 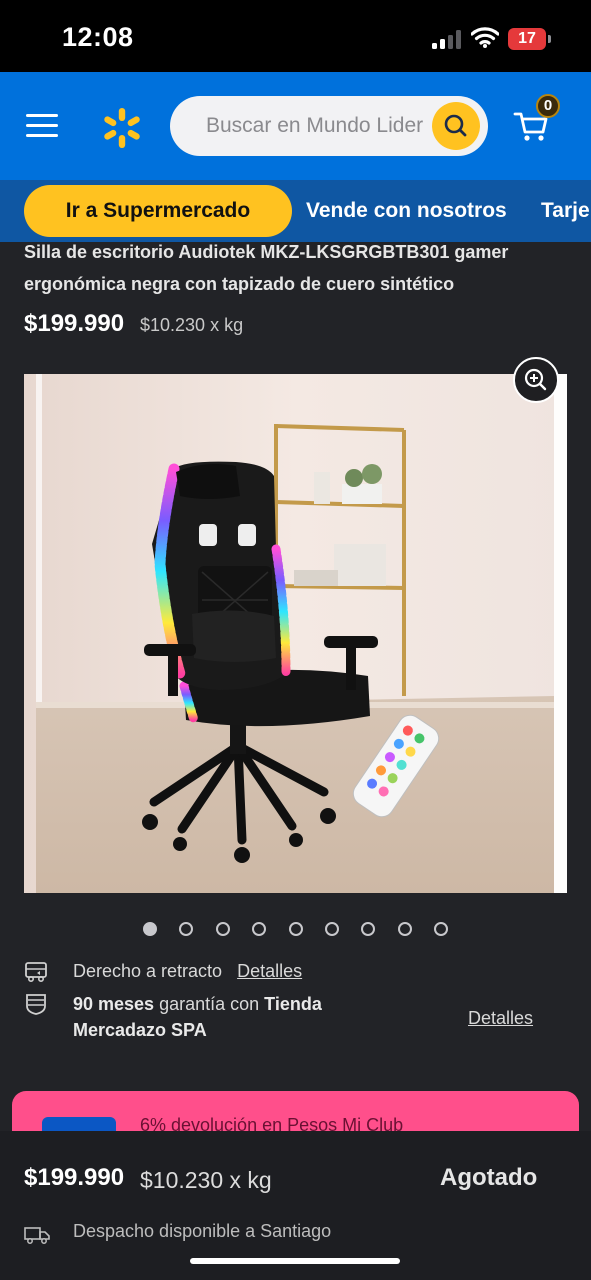 I want to click on app-header: 0, so click(x=295, y=126).